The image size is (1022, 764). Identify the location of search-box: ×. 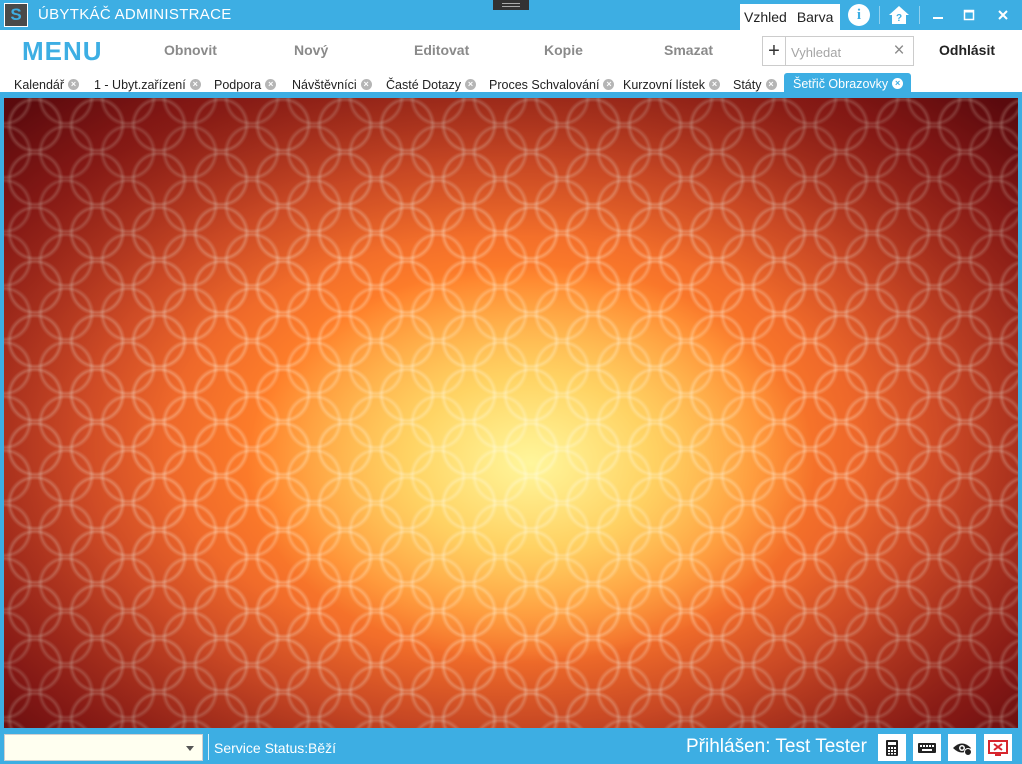
(849, 51).